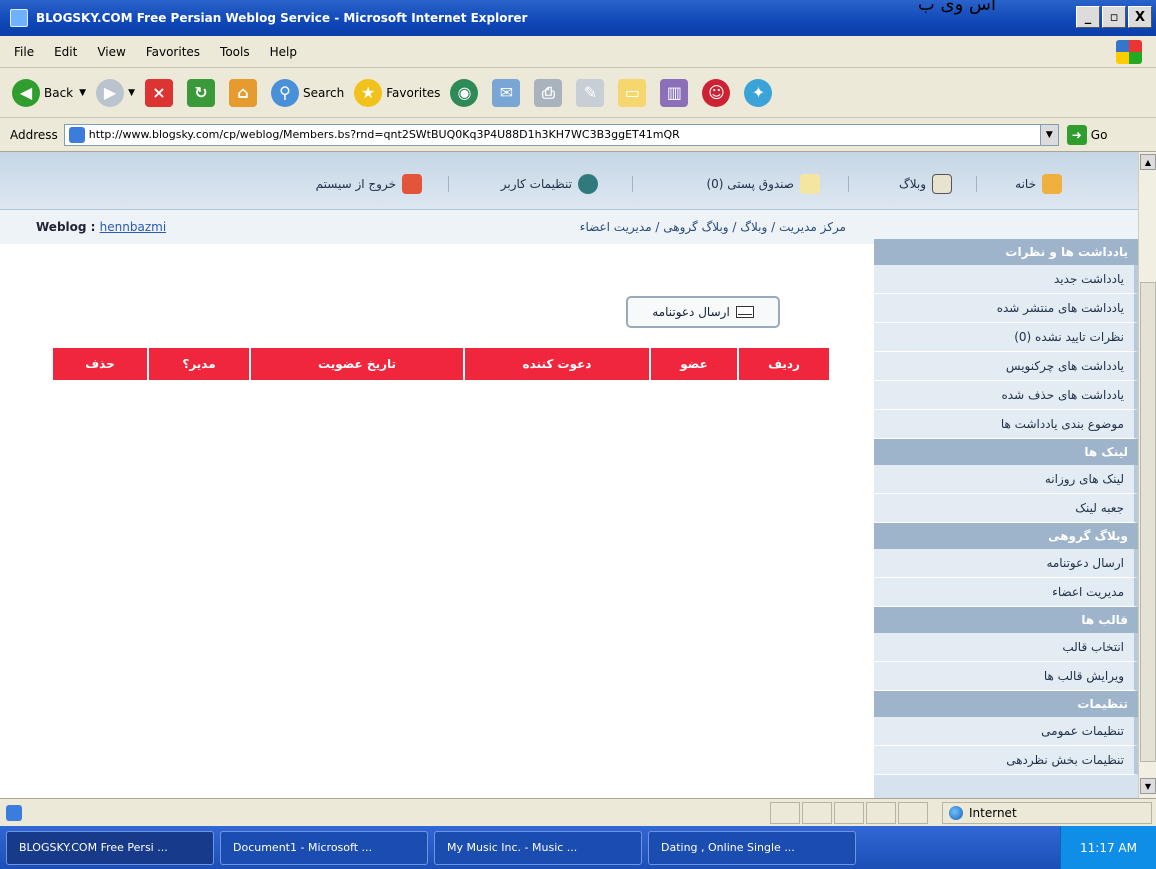  I want to click on weblog-name-link: hennbazmi, so click(133, 227).